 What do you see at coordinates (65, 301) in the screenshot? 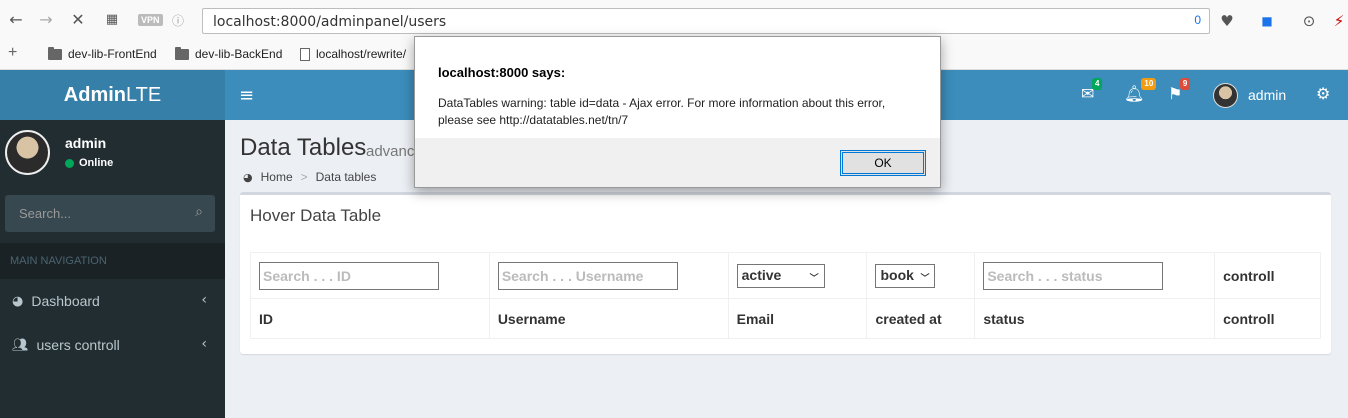
I see `sidebar-item-label: Dashboard` at bounding box center [65, 301].